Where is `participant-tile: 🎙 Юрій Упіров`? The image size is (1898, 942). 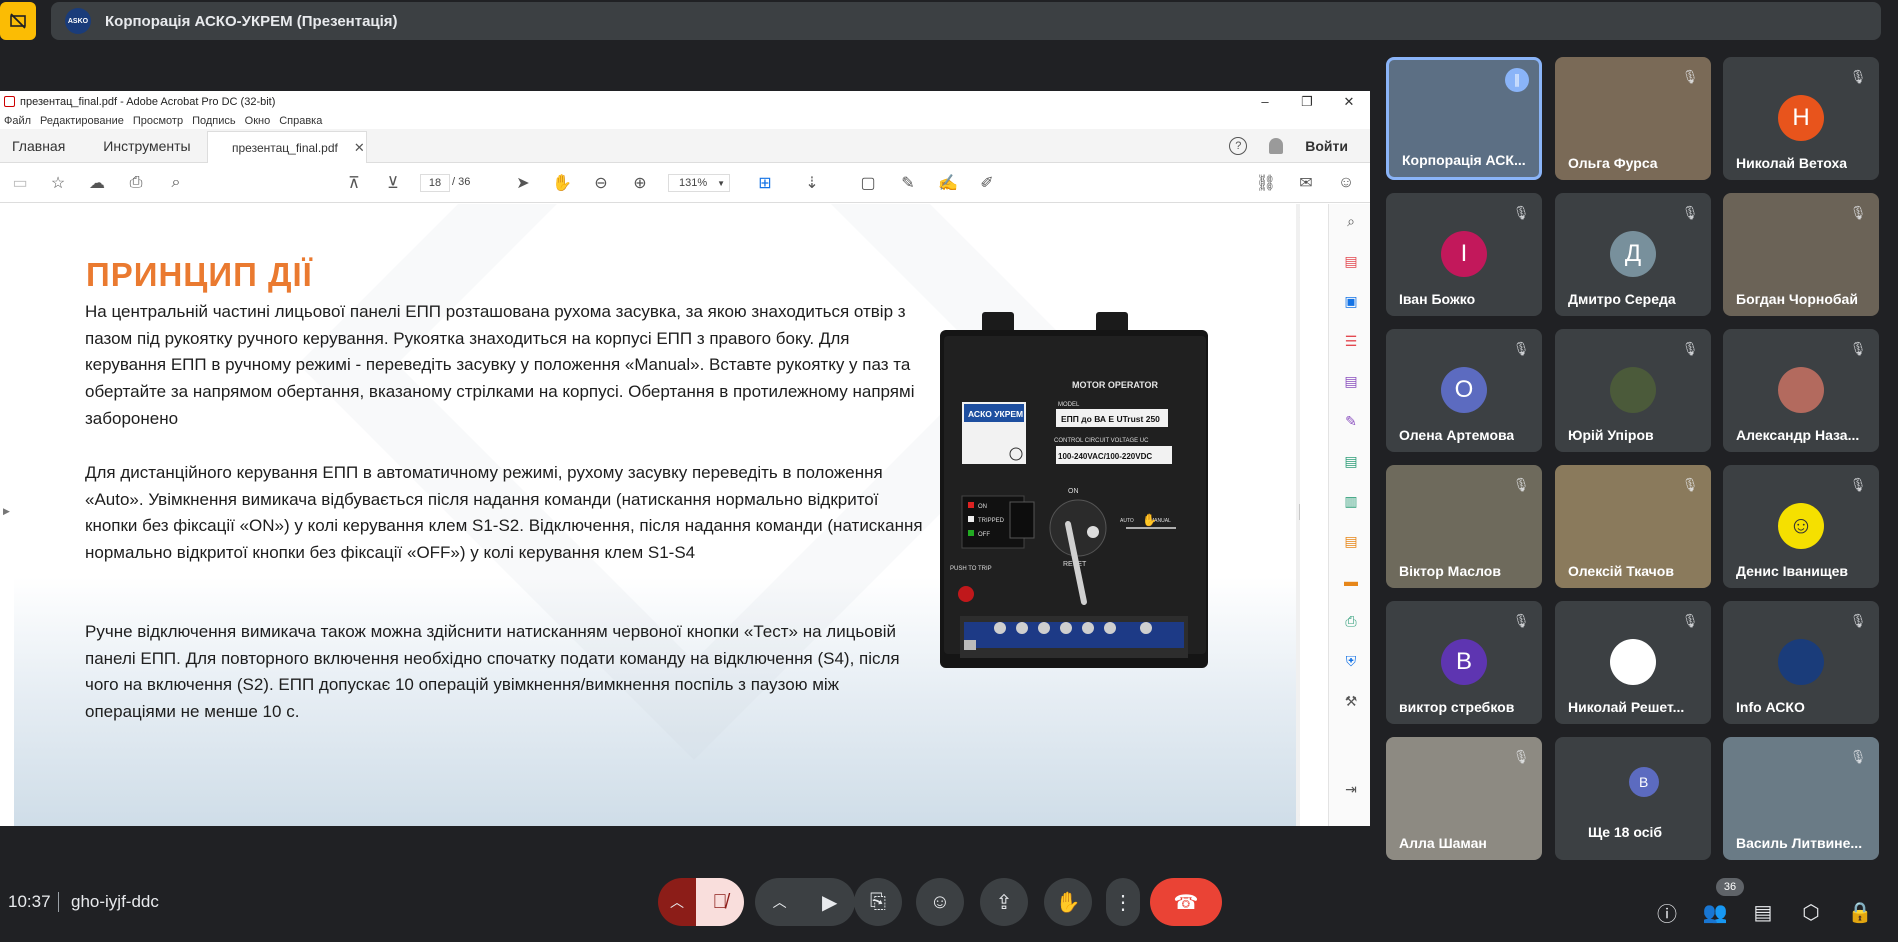
participant-tile: 🎙 Юрій Упіров is located at coordinates (1633, 390).